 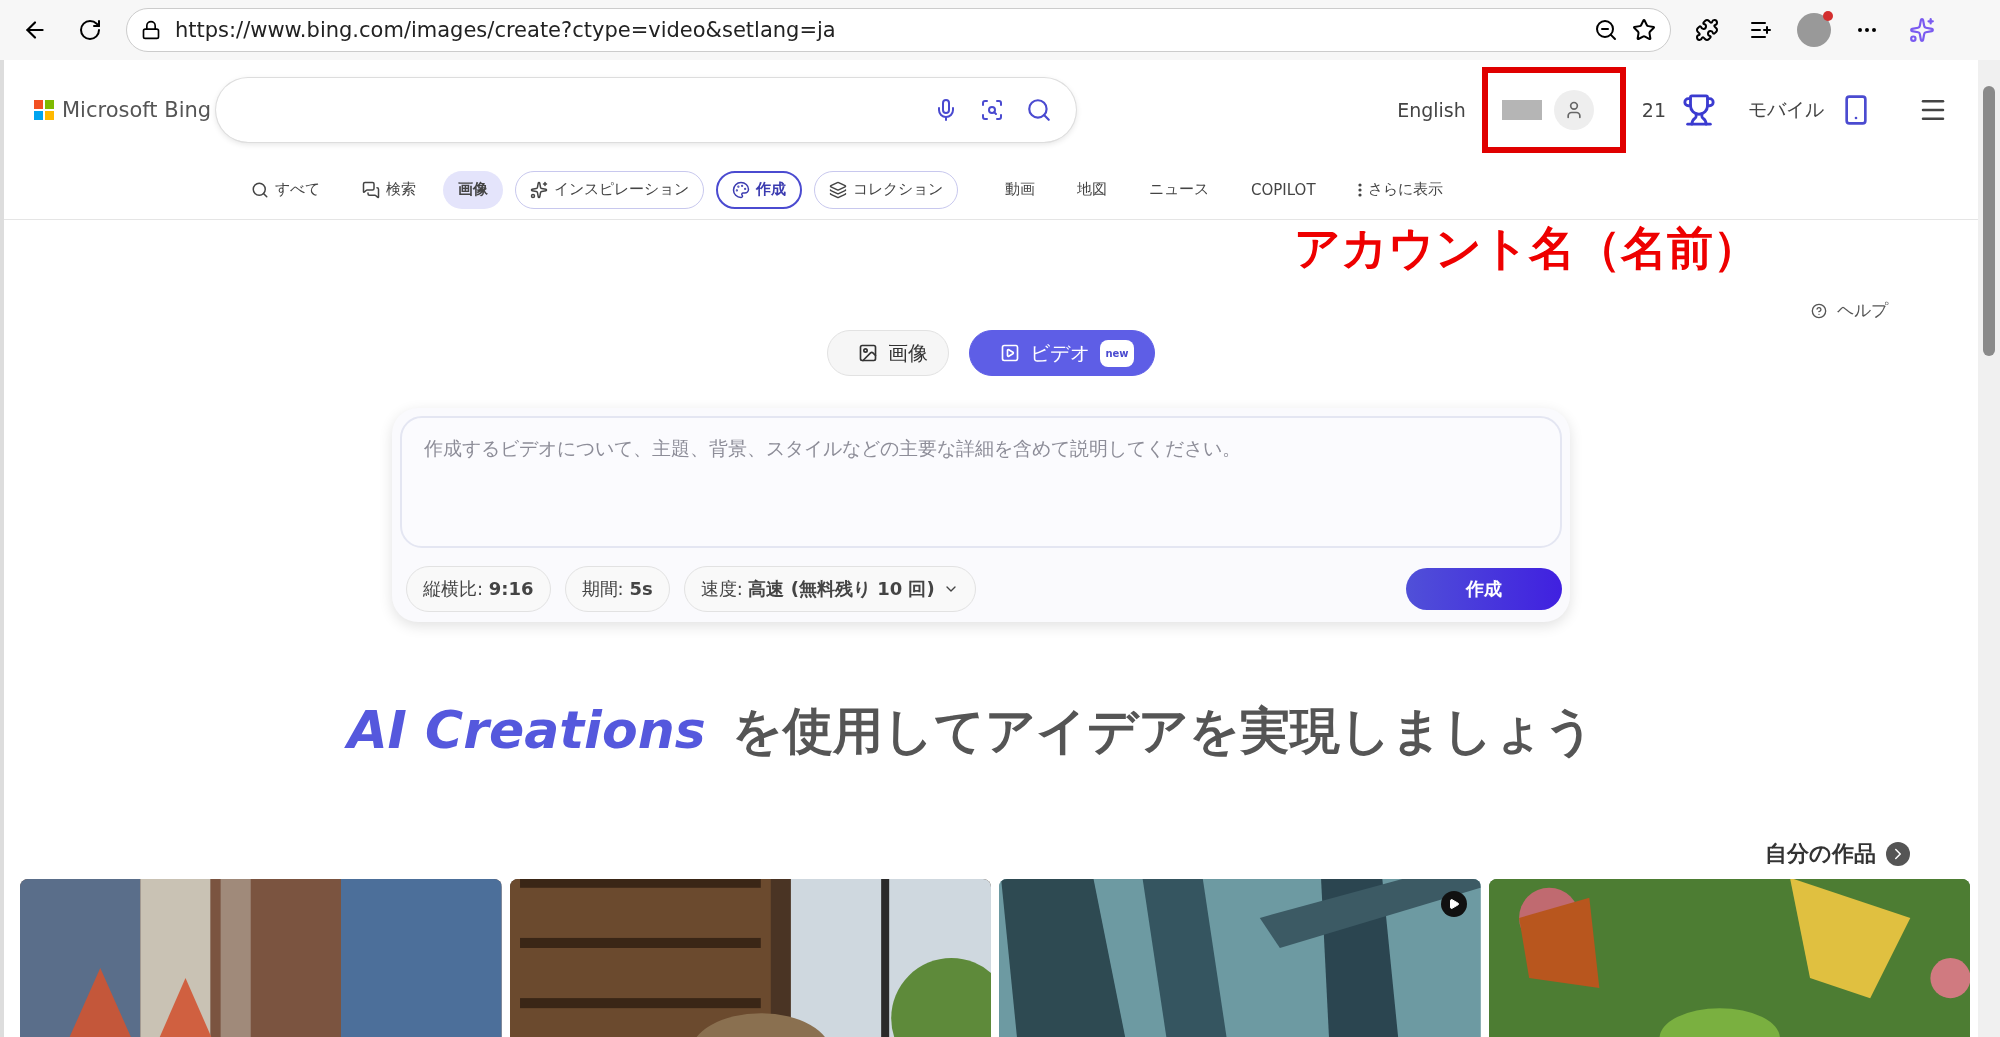 What do you see at coordinates (1786, 110) in the screenshot?
I see `mobile-link: モバイル` at bounding box center [1786, 110].